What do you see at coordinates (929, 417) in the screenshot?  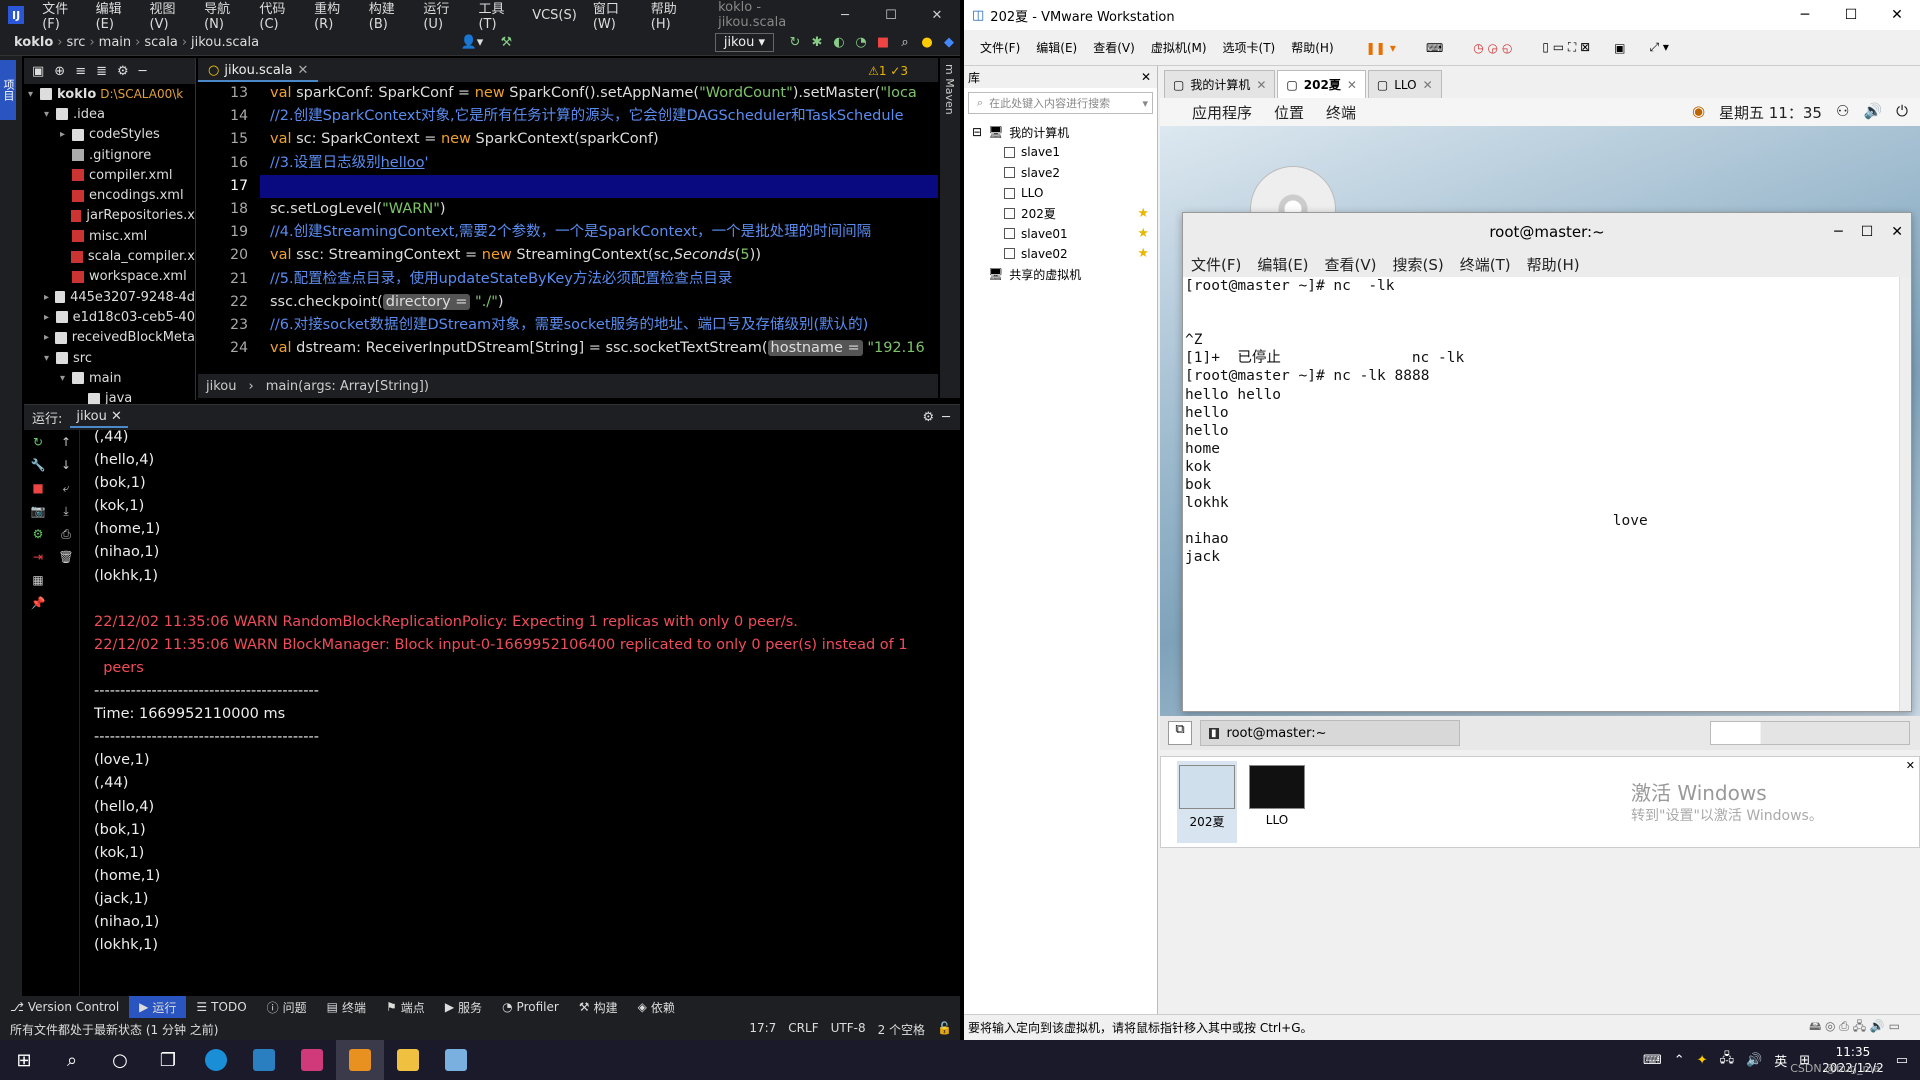 I see `settings-icon: ⚙` at bounding box center [929, 417].